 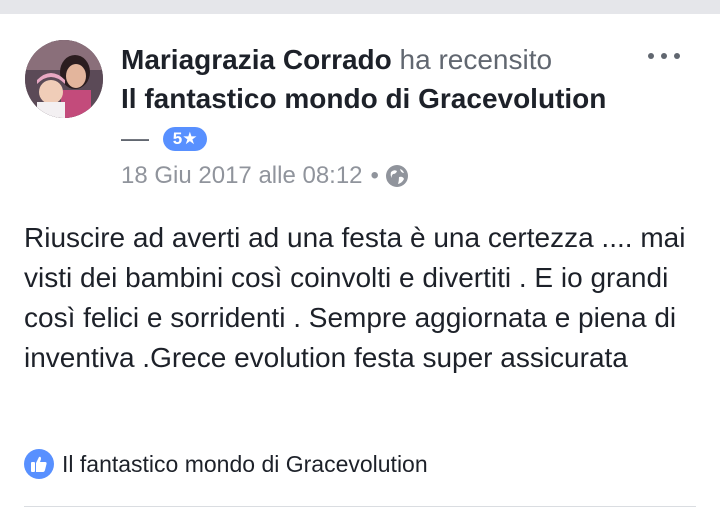 What do you see at coordinates (242, 176) in the screenshot?
I see `timestamp: 18 Giu 2017 alle 08:12` at bounding box center [242, 176].